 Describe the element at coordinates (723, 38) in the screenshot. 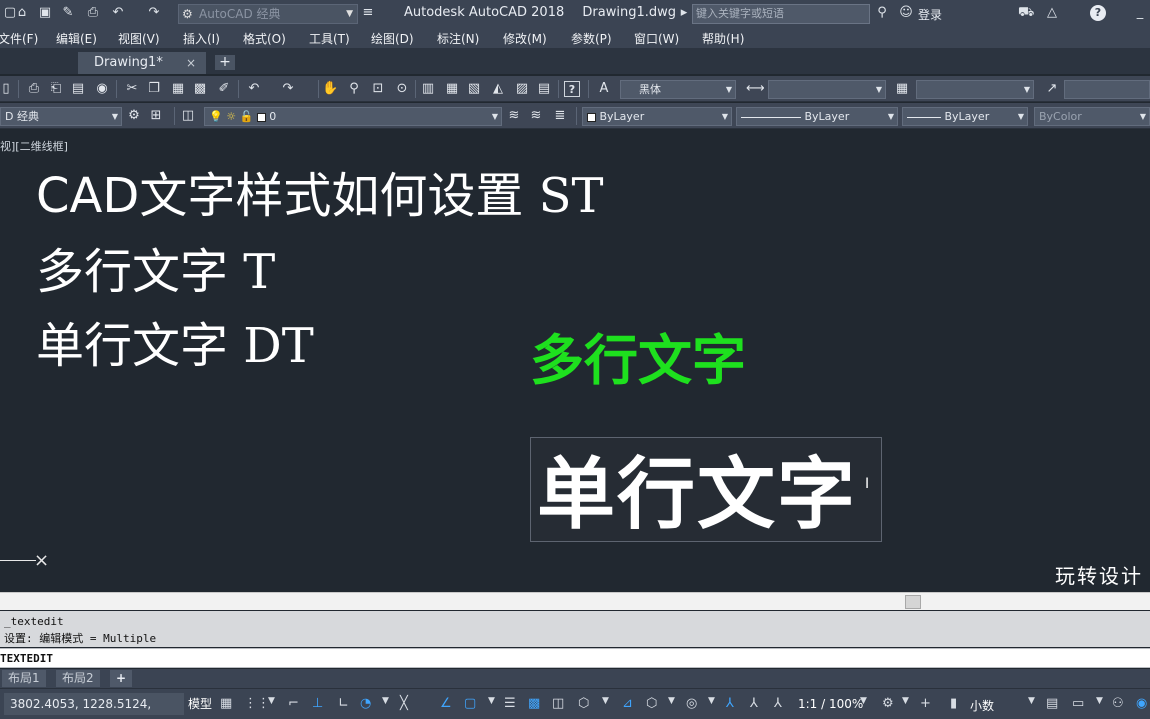

I see `menu-help: 帮助(H)` at that location.